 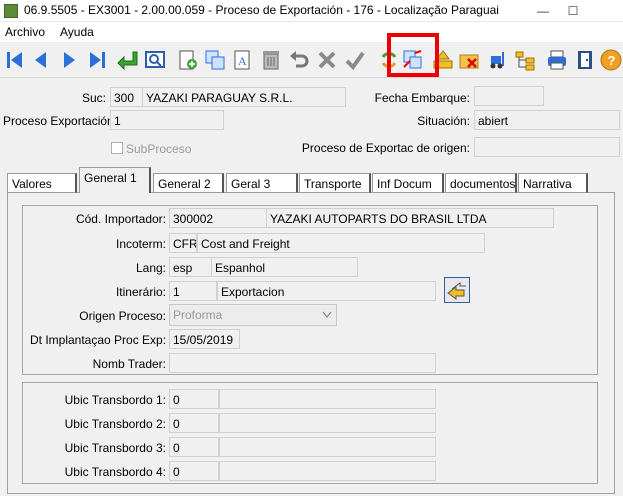 What do you see at coordinates (188, 183) in the screenshot?
I see `tab-general-2: General 2` at bounding box center [188, 183].